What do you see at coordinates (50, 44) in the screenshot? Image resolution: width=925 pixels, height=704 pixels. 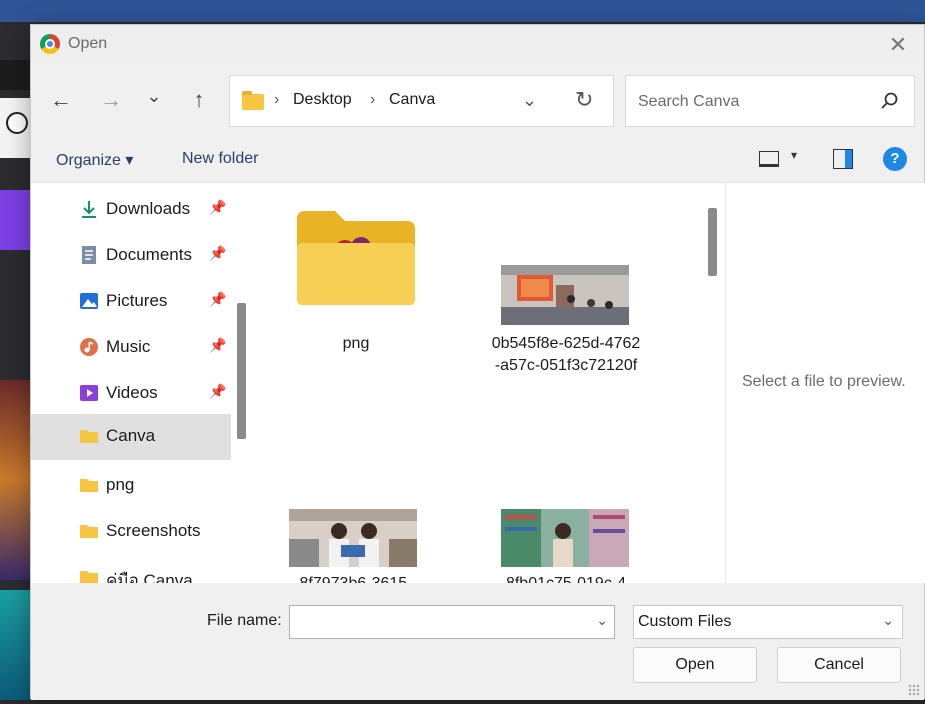 I see `chrome-icon` at bounding box center [50, 44].